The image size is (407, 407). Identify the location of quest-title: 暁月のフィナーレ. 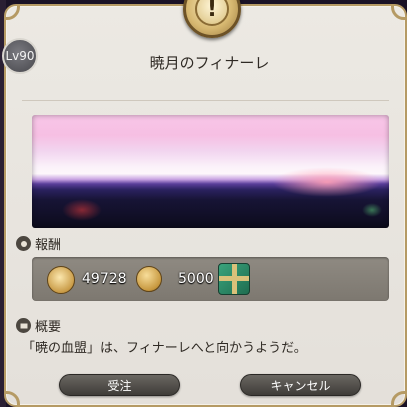
(209, 63).